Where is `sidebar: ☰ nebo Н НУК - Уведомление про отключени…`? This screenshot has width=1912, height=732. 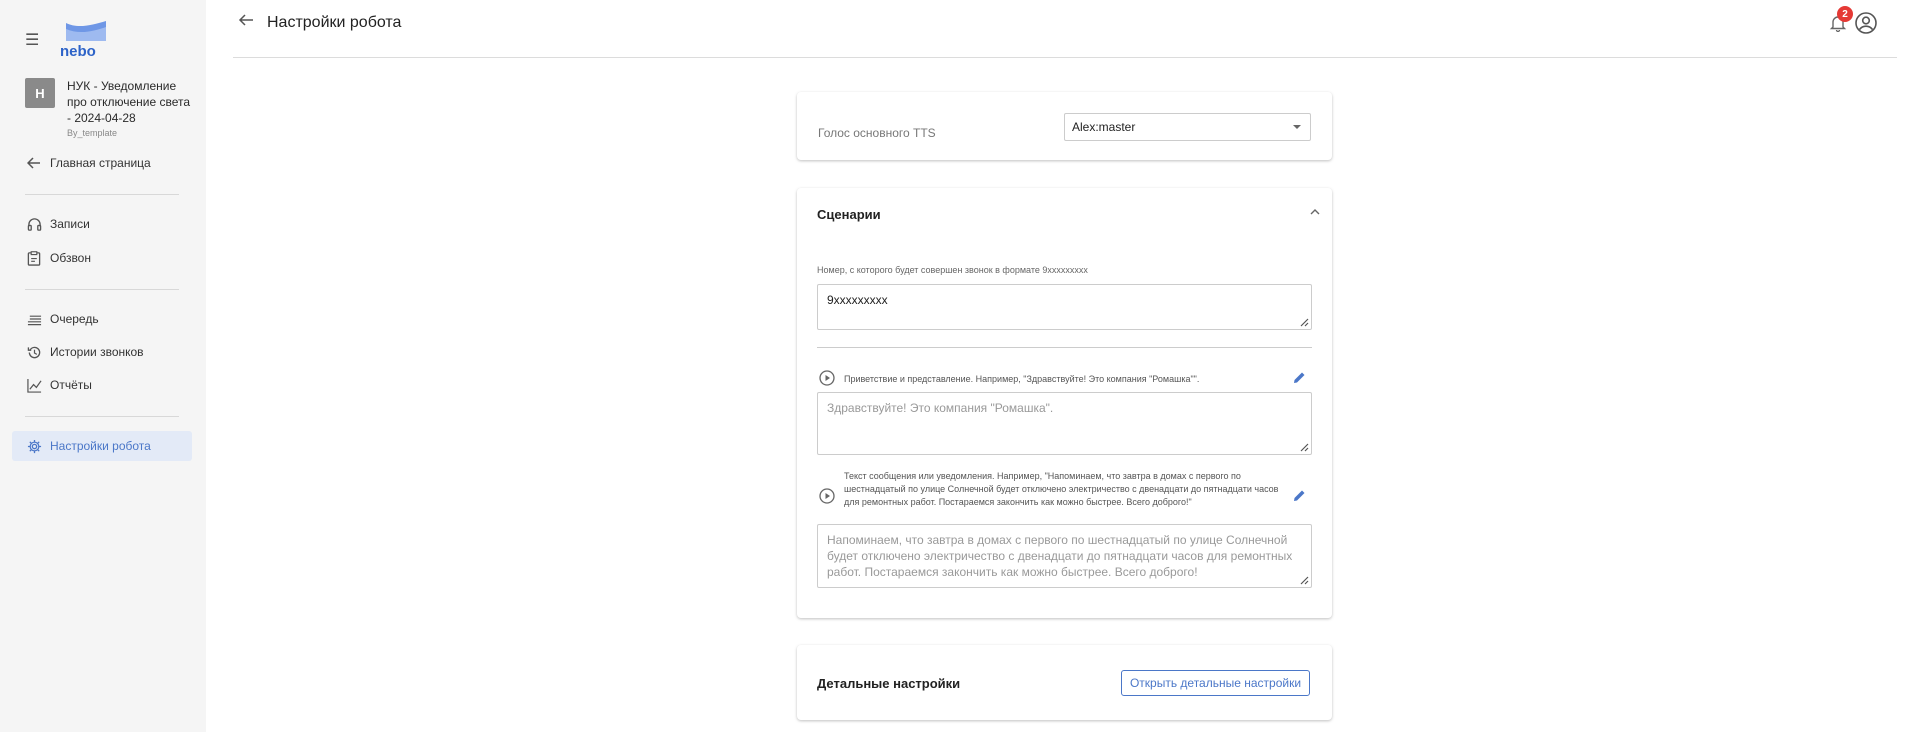
sidebar: ☰ nebo Н НУК - Уведомление про отключени… is located at coordinates (103, 366).